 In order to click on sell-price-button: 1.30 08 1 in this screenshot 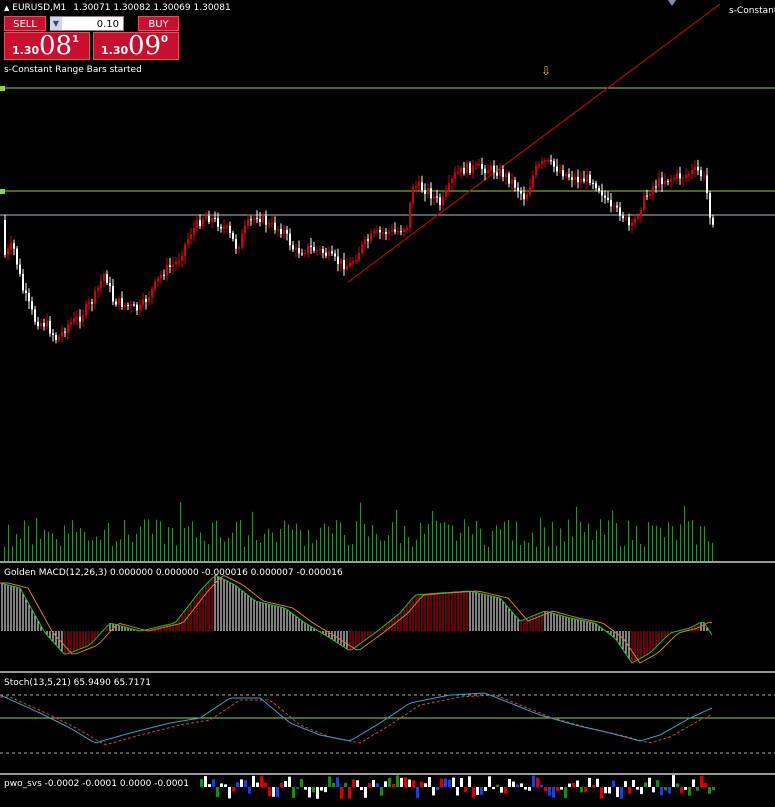, I will do `click(47, 46)`.